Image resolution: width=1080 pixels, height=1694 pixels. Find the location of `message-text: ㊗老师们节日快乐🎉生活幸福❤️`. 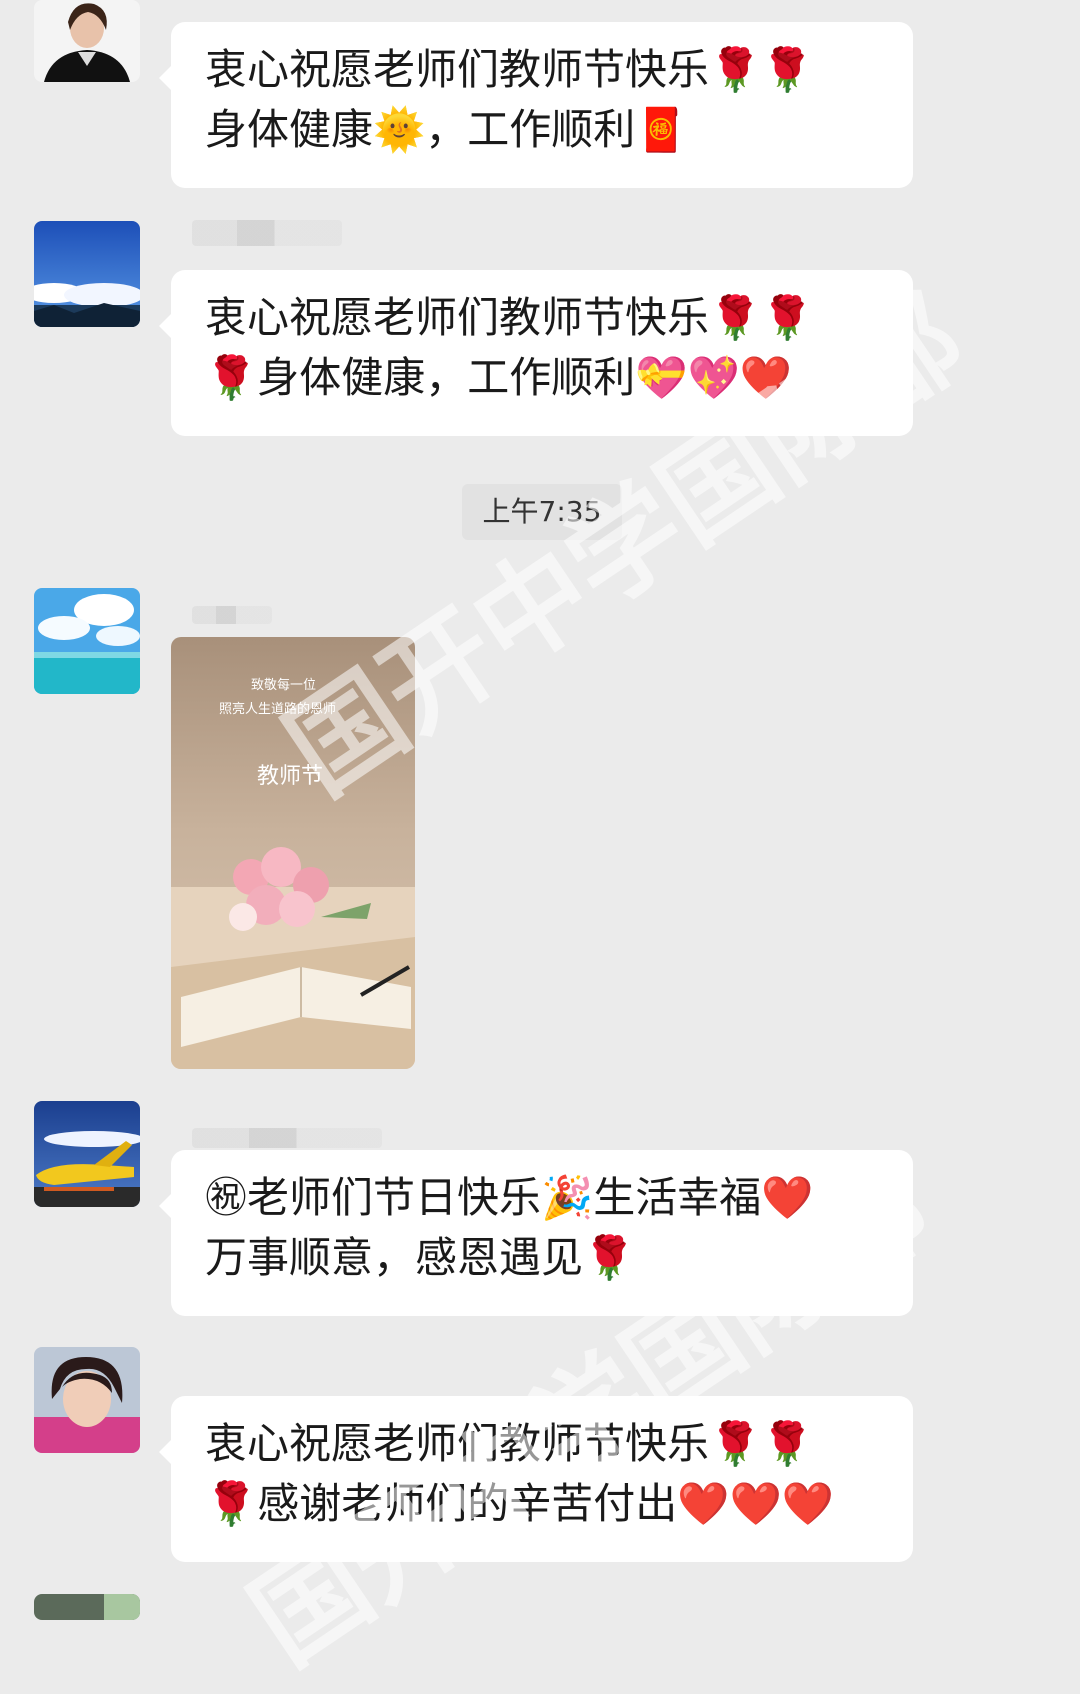

message-text: ㊗老师们节日快乐🎉生活幸福❤️ is located at coordinates (509, 1197).